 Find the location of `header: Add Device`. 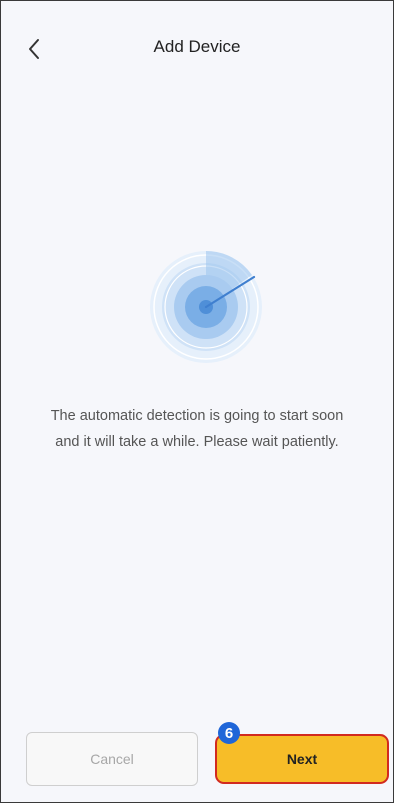

header: Add Device is located at coordinates (197, 49).